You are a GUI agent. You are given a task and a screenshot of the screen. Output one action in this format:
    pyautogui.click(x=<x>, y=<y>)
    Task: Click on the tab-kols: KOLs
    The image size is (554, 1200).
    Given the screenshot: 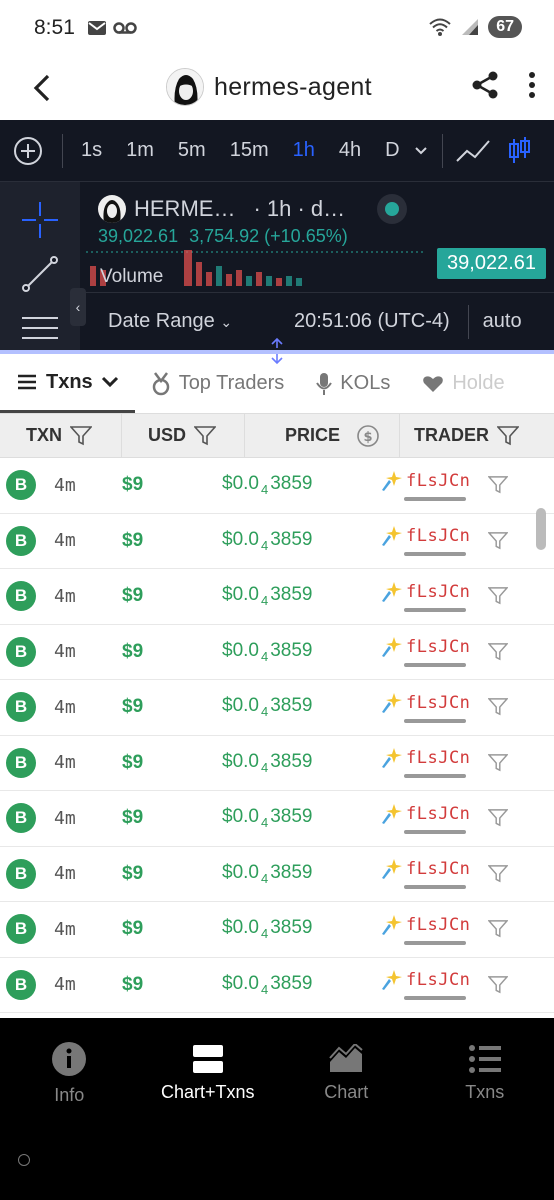 What is the action you would take?
    pyautogui.click(x=353, y=383)
    